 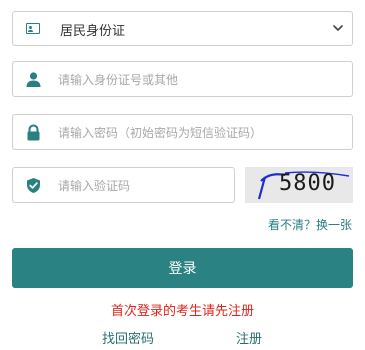 I want to click on password-placeholder: 请输入密码（初始密码为短信验证码）, so click(x=160, y=133).